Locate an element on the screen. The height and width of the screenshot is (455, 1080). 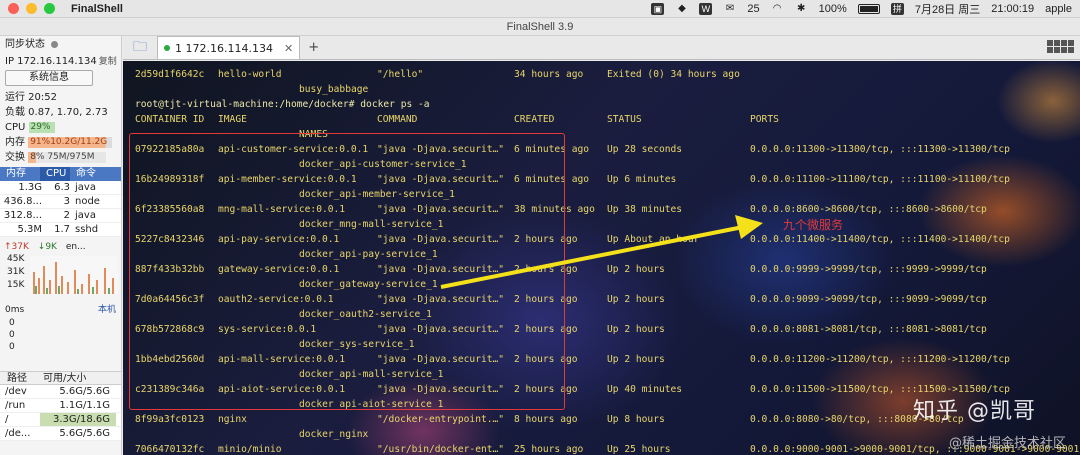
disk-col-size: 可用/大小 is located at coordinates (61, 378).